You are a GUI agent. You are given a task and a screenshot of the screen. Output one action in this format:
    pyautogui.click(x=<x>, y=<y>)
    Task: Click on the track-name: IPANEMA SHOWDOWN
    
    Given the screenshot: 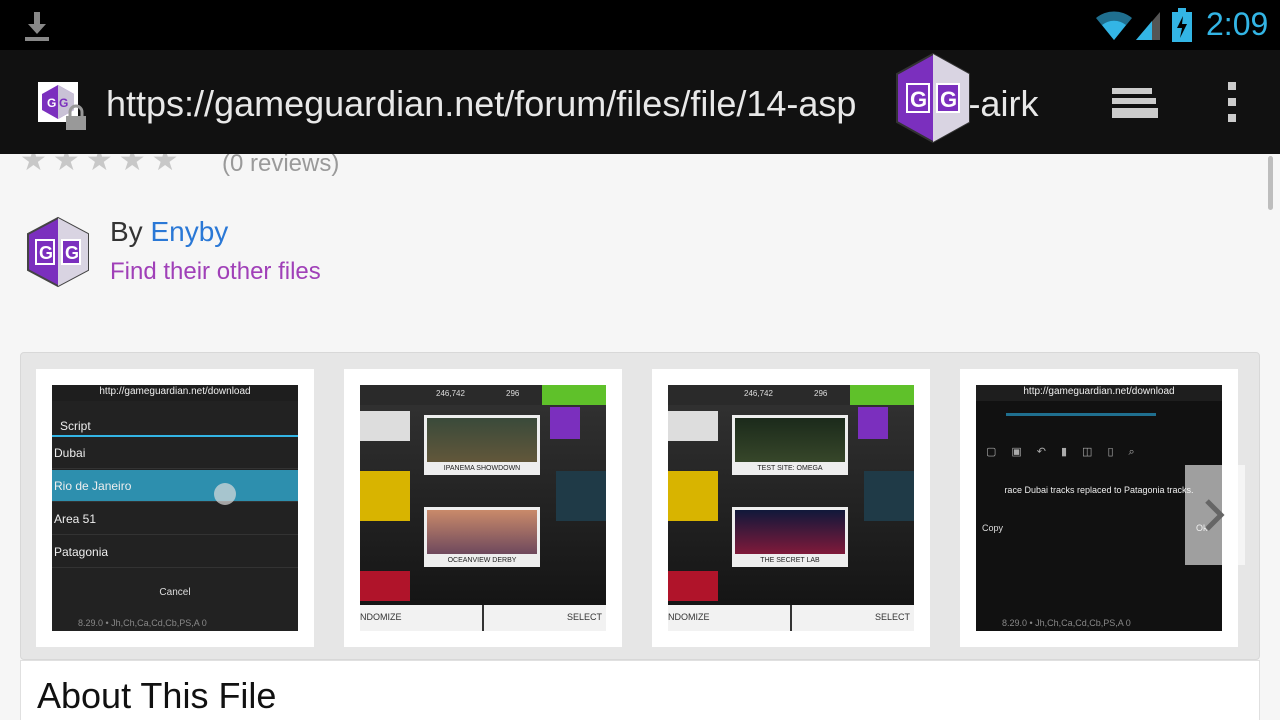 What is the action you would take?
    pyautogui.click(x=482, y=468)
    